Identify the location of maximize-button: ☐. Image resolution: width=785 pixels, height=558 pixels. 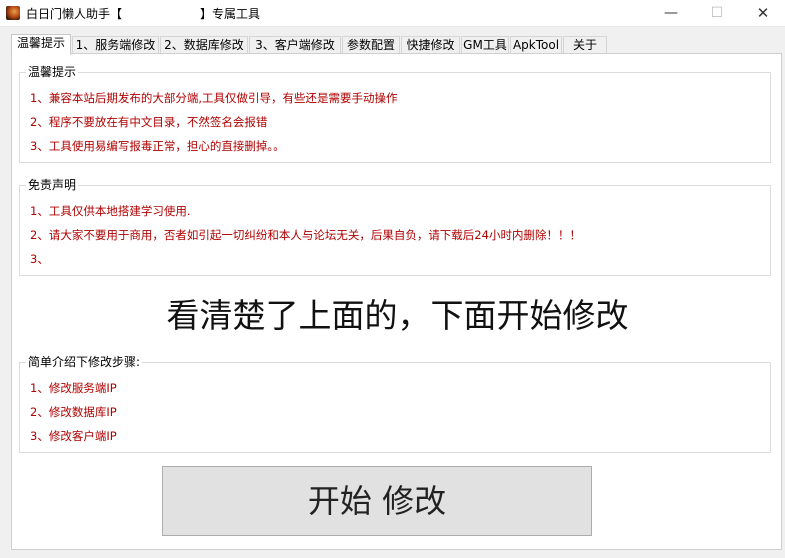
(717, 13).